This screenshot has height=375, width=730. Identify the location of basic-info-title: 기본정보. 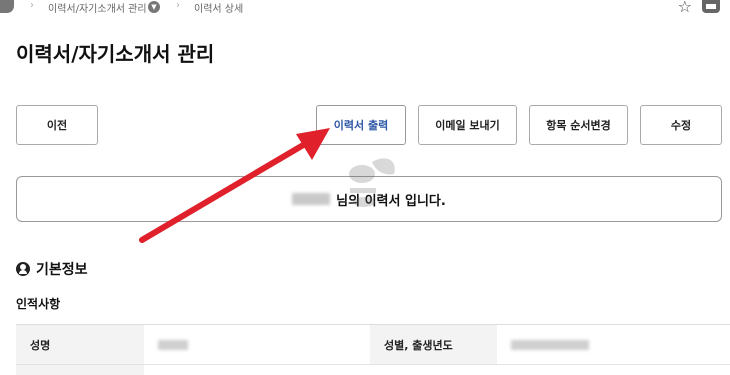
(62, 270).